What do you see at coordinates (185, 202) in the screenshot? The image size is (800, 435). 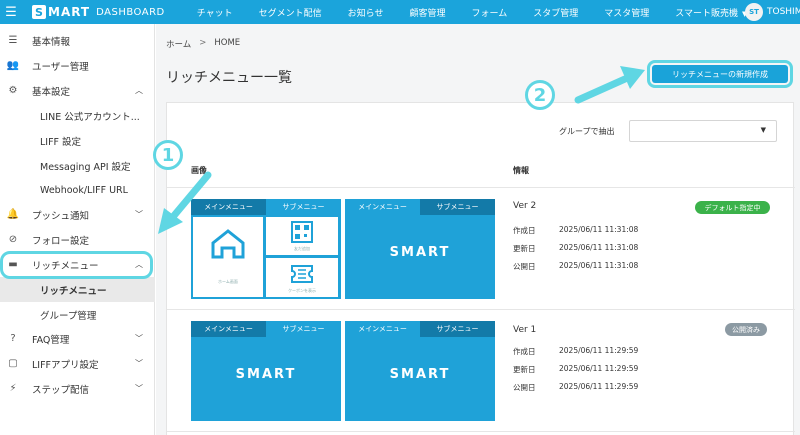 I see `arrow-to-richmenu` at bounding box center [185, 202].